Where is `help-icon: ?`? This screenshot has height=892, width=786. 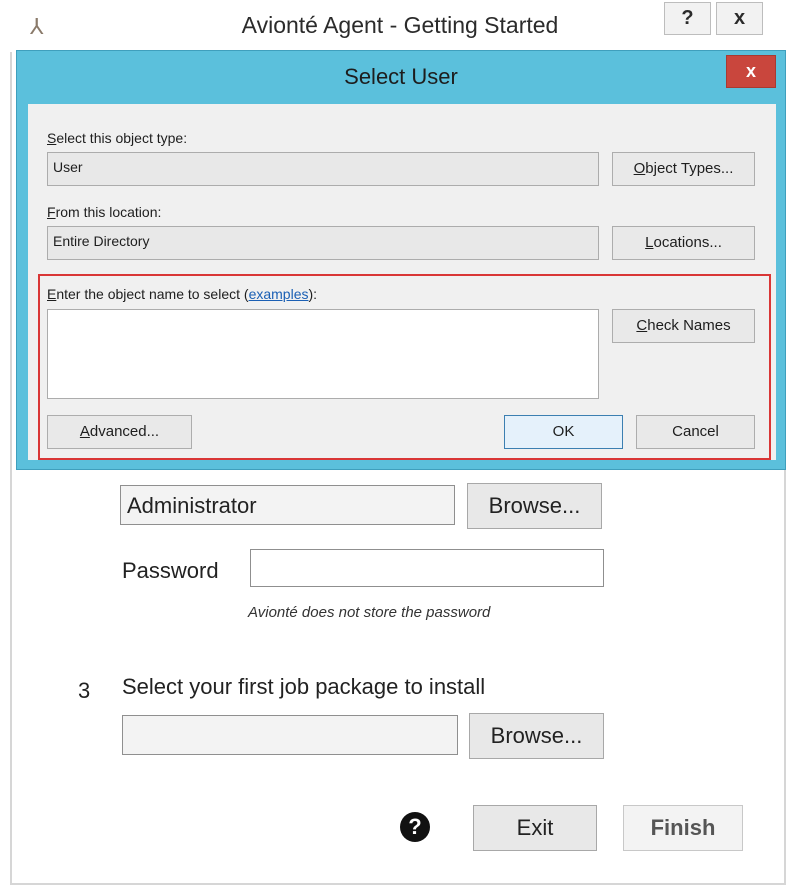
help-icon: ? is located at coordinates (415, 827).